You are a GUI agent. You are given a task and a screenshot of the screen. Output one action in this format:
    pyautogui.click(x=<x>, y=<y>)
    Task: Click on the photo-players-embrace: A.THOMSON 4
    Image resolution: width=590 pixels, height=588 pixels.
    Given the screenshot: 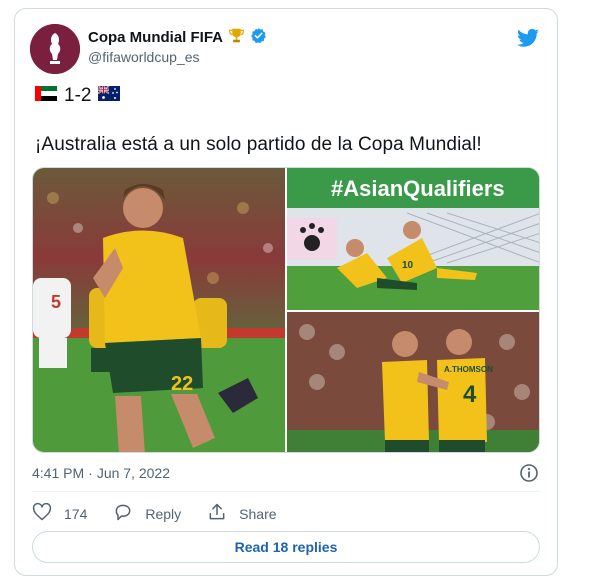 What is the action you would take?
    pyautogui.click(x=413, y=382)
    